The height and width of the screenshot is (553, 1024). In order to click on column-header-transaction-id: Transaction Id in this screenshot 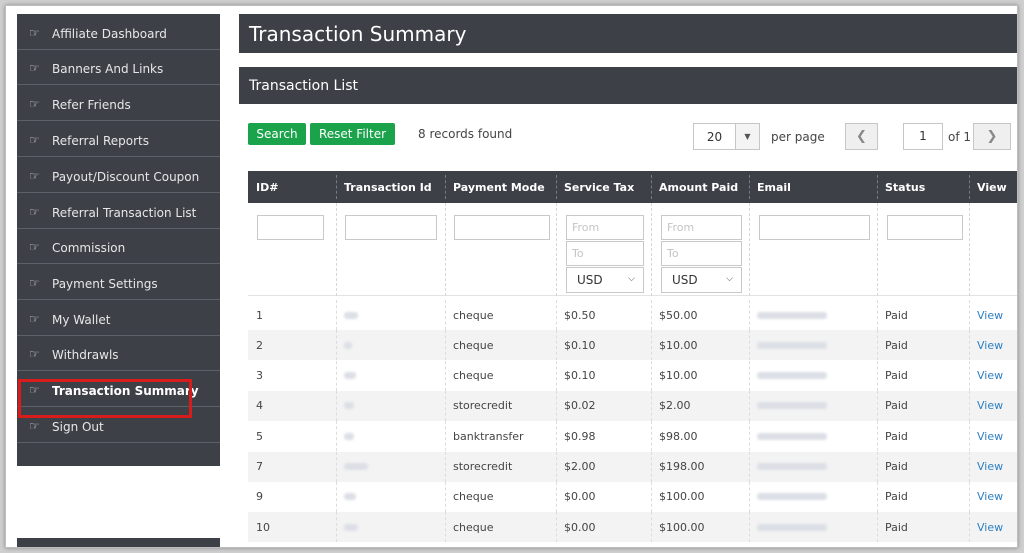, I will do `click(390, 187)`.